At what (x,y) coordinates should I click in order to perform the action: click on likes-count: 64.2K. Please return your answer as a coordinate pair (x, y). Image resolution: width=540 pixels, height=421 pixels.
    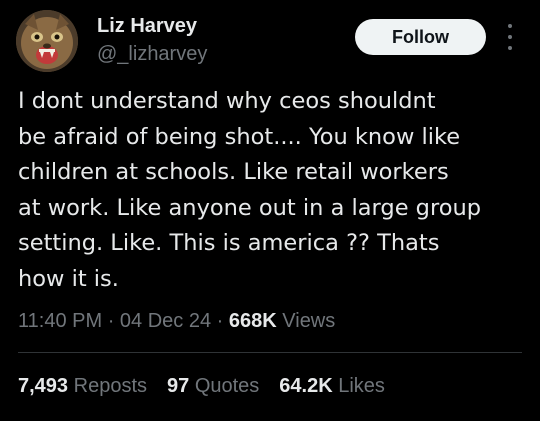
    Looking at the image, I should click on (306, 386).